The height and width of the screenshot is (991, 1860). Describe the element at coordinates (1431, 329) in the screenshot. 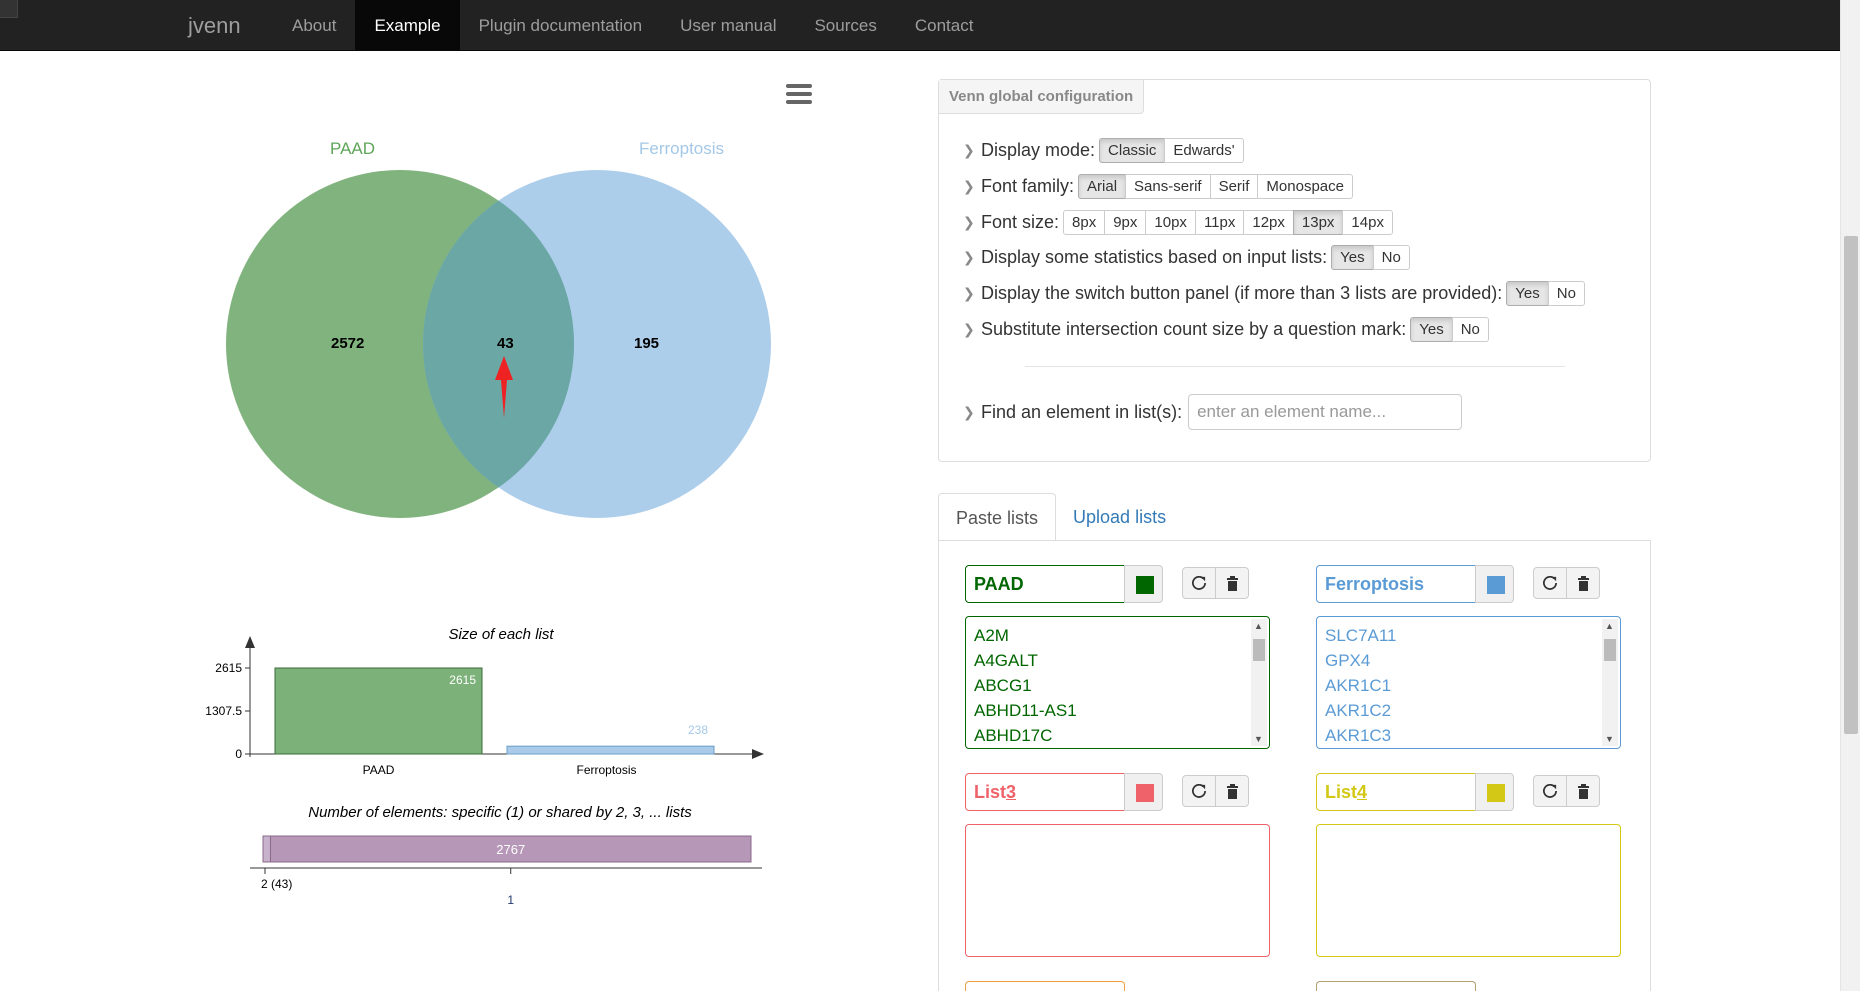

I see `question-mark-yes: Yes` at that location.